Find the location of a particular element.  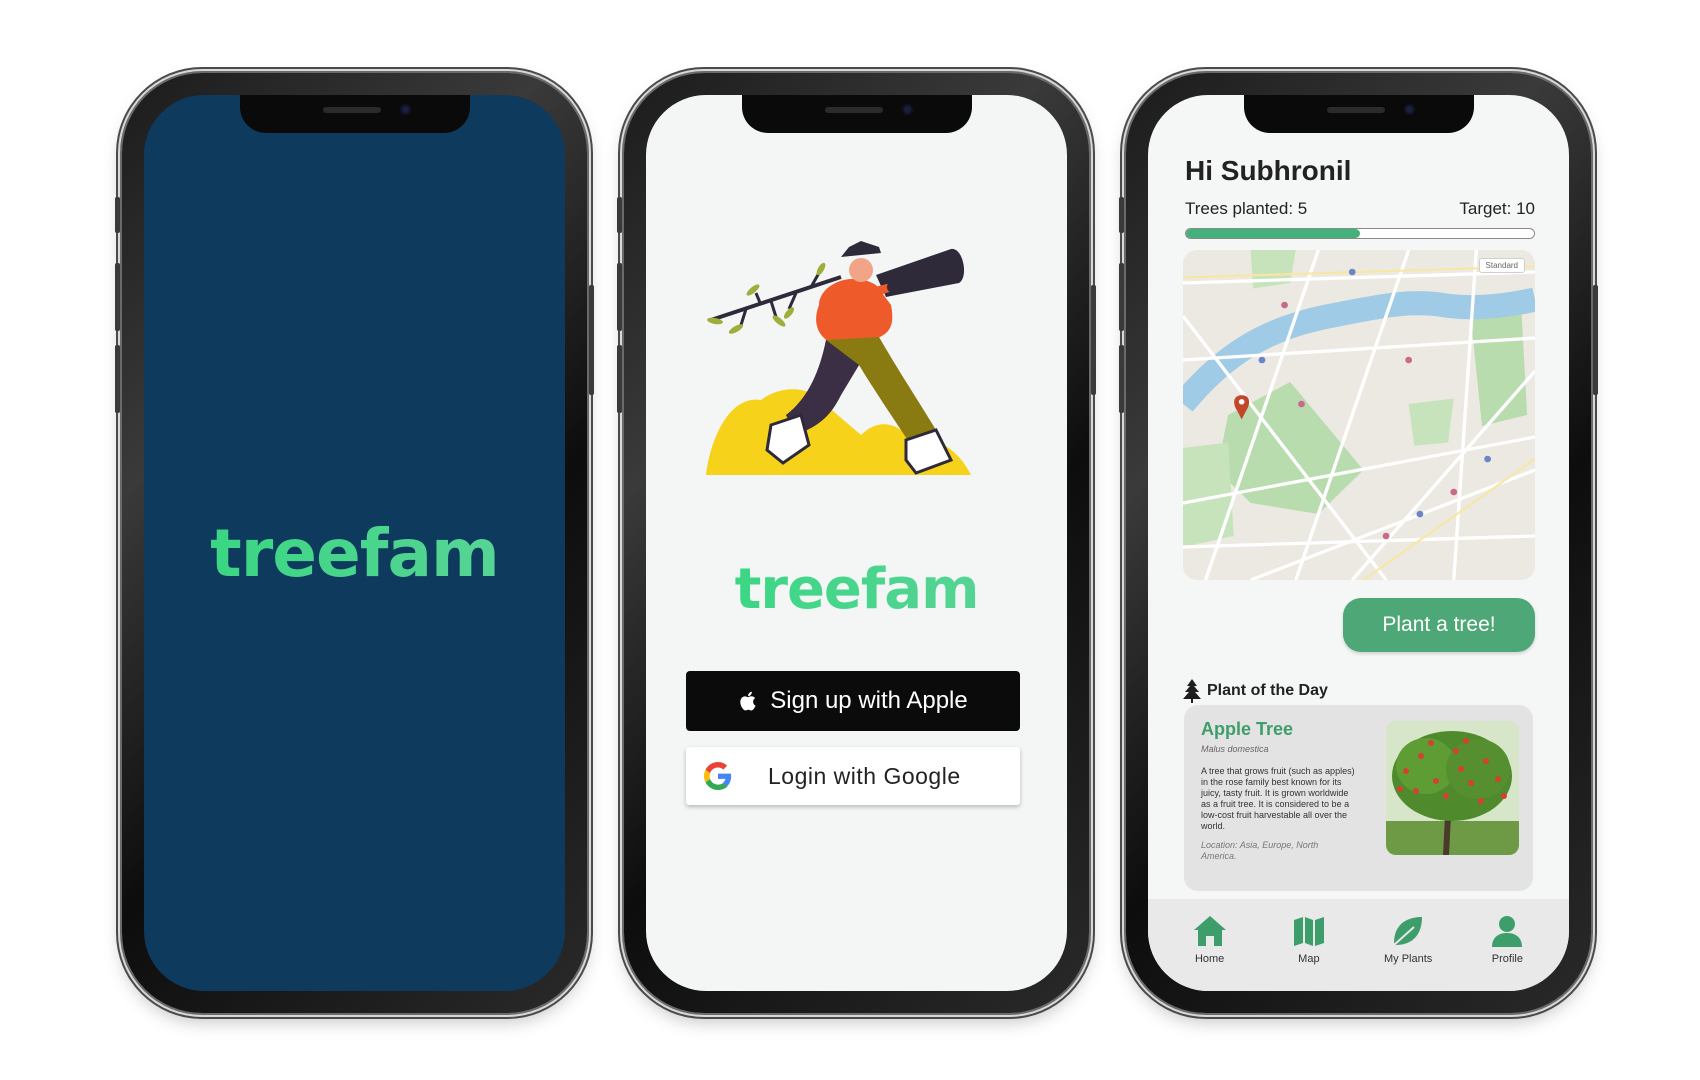

map-canvas is located at coordinates (1359, 415).